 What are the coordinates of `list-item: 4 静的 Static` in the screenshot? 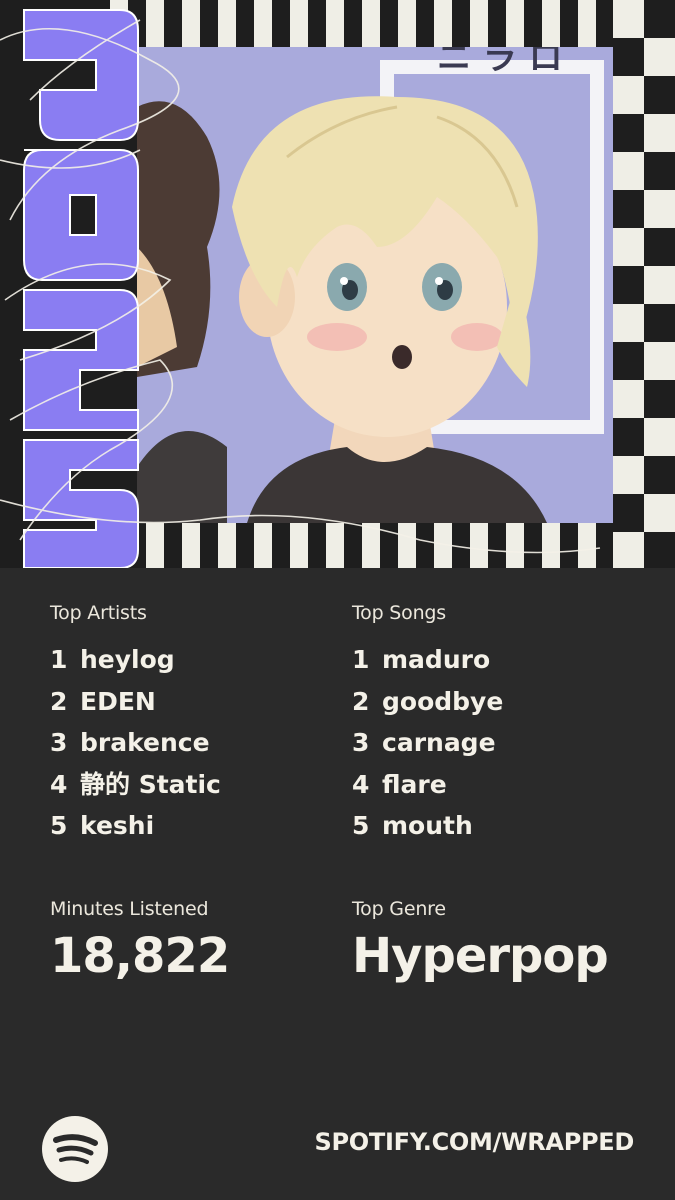 It's located at (135, 784).